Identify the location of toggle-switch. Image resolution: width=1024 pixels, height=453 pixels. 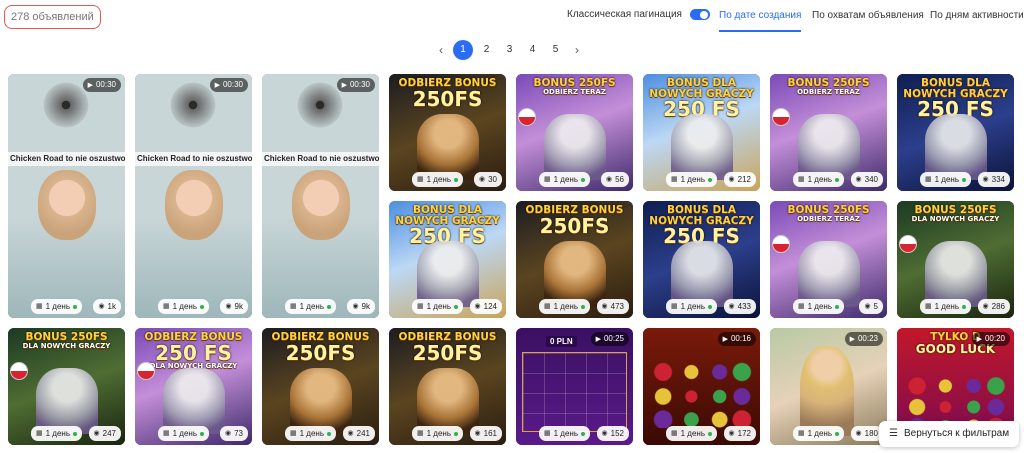
(699, 14).